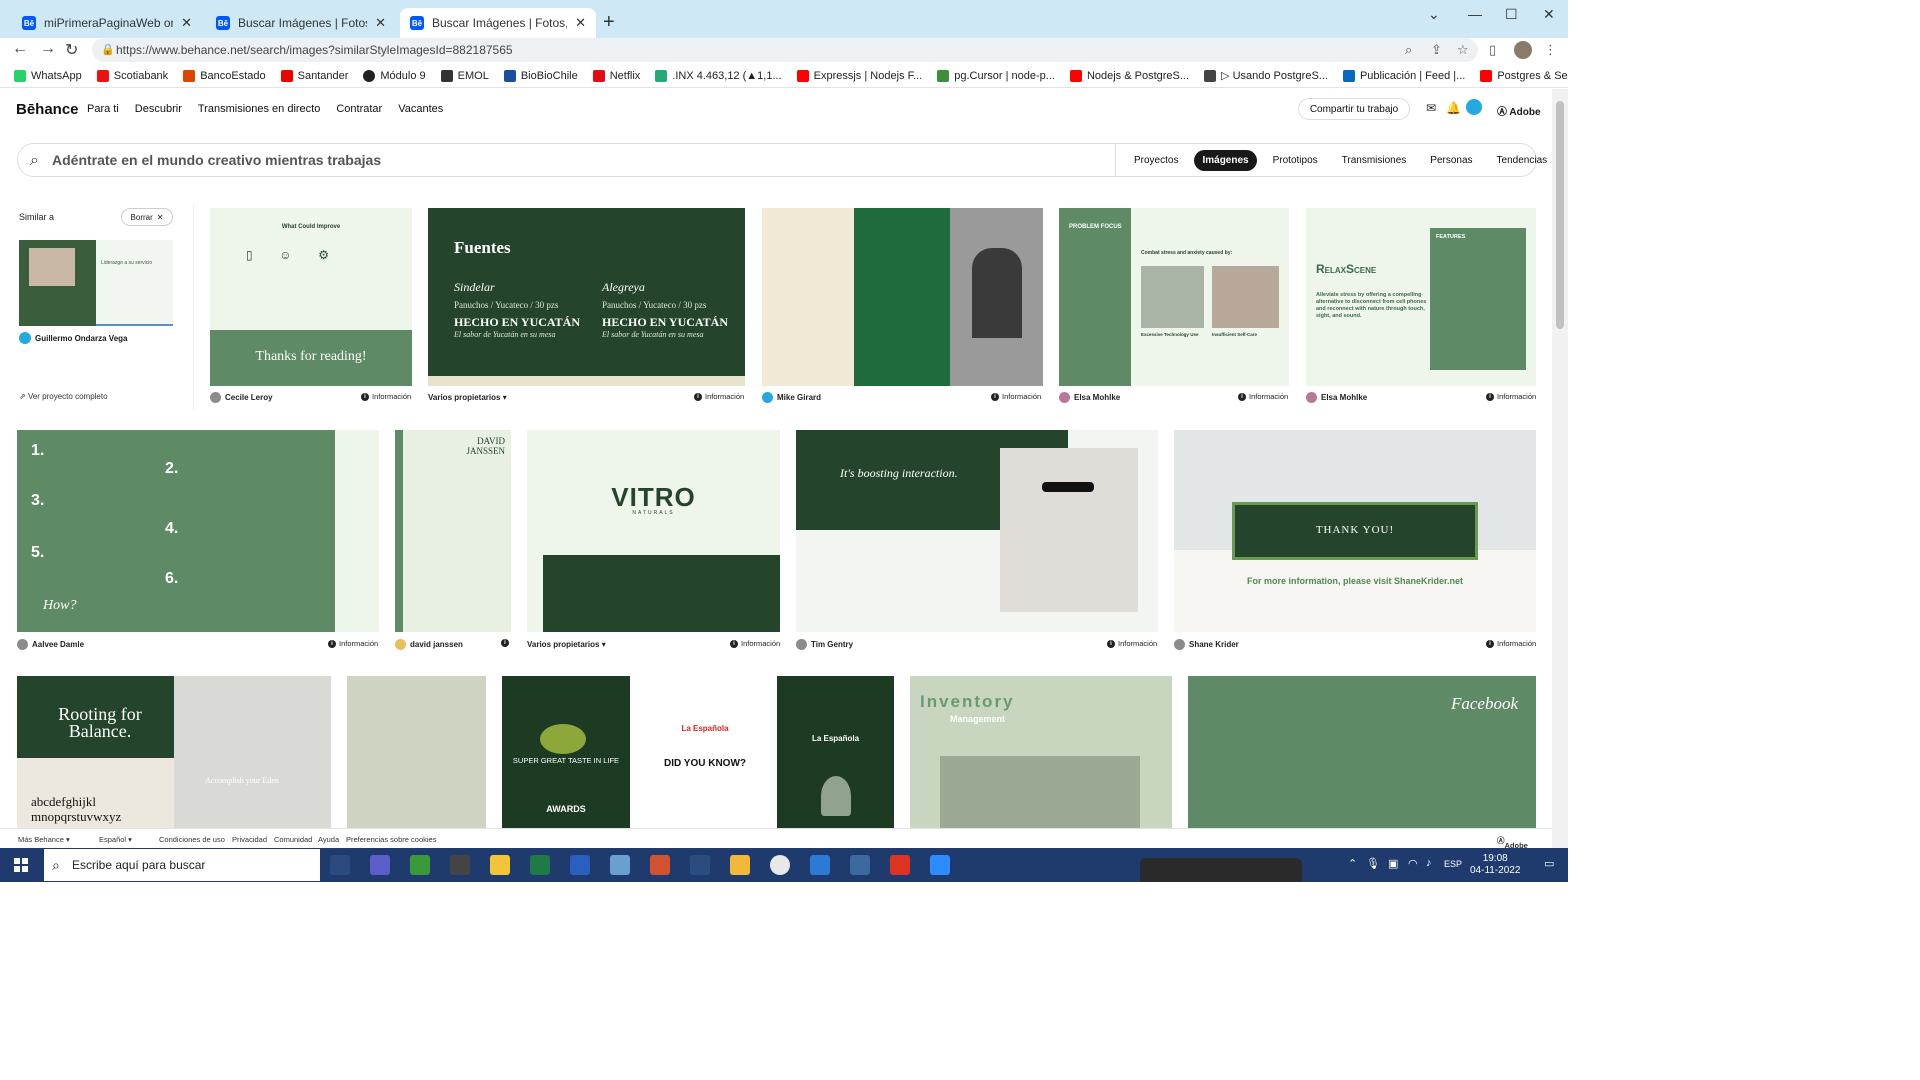 This screenshot has width=1920, height=1080. Describe the element at coordinates (540, 865) in the screenshot. I see `excel-icon` at that location.